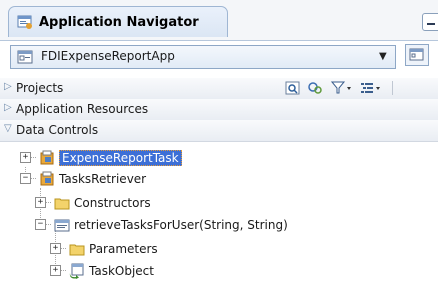 The width and height of the screenshot is (438, 291). I want to click on tree-item-label: retrieveTasksForUser(String, String), so click(181, 224).